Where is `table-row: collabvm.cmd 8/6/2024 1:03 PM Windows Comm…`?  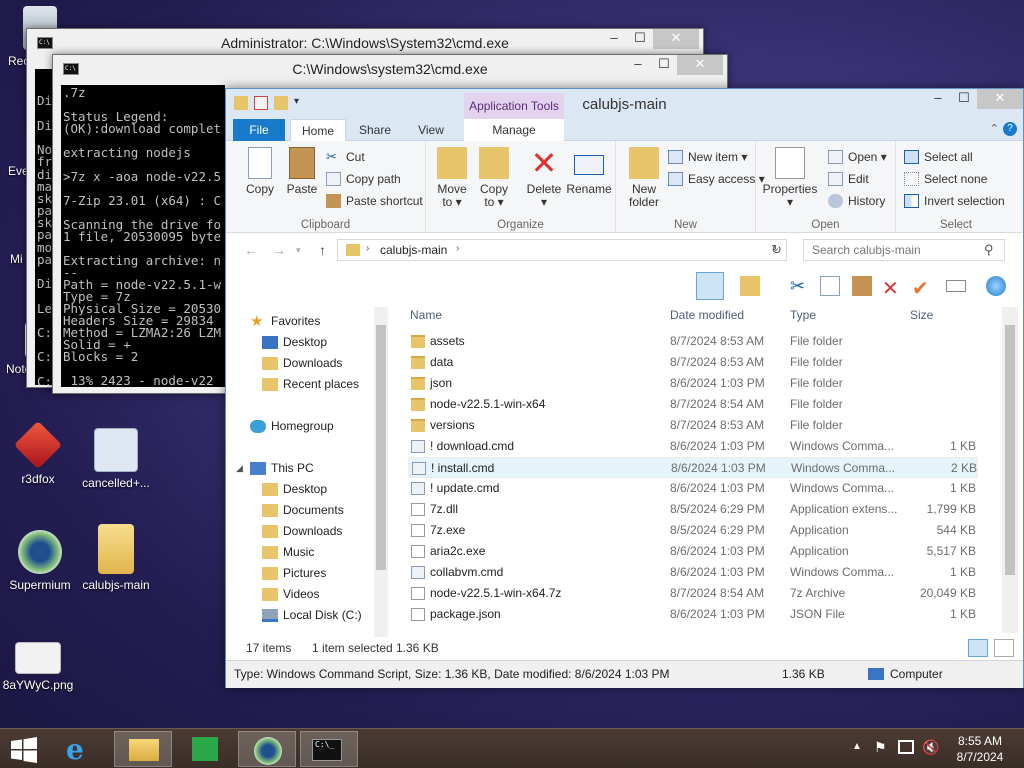 table-row: collabvm.cmd 8/6/2024 1:03 PM Windows Comm… is located at coordinates (693, 572).